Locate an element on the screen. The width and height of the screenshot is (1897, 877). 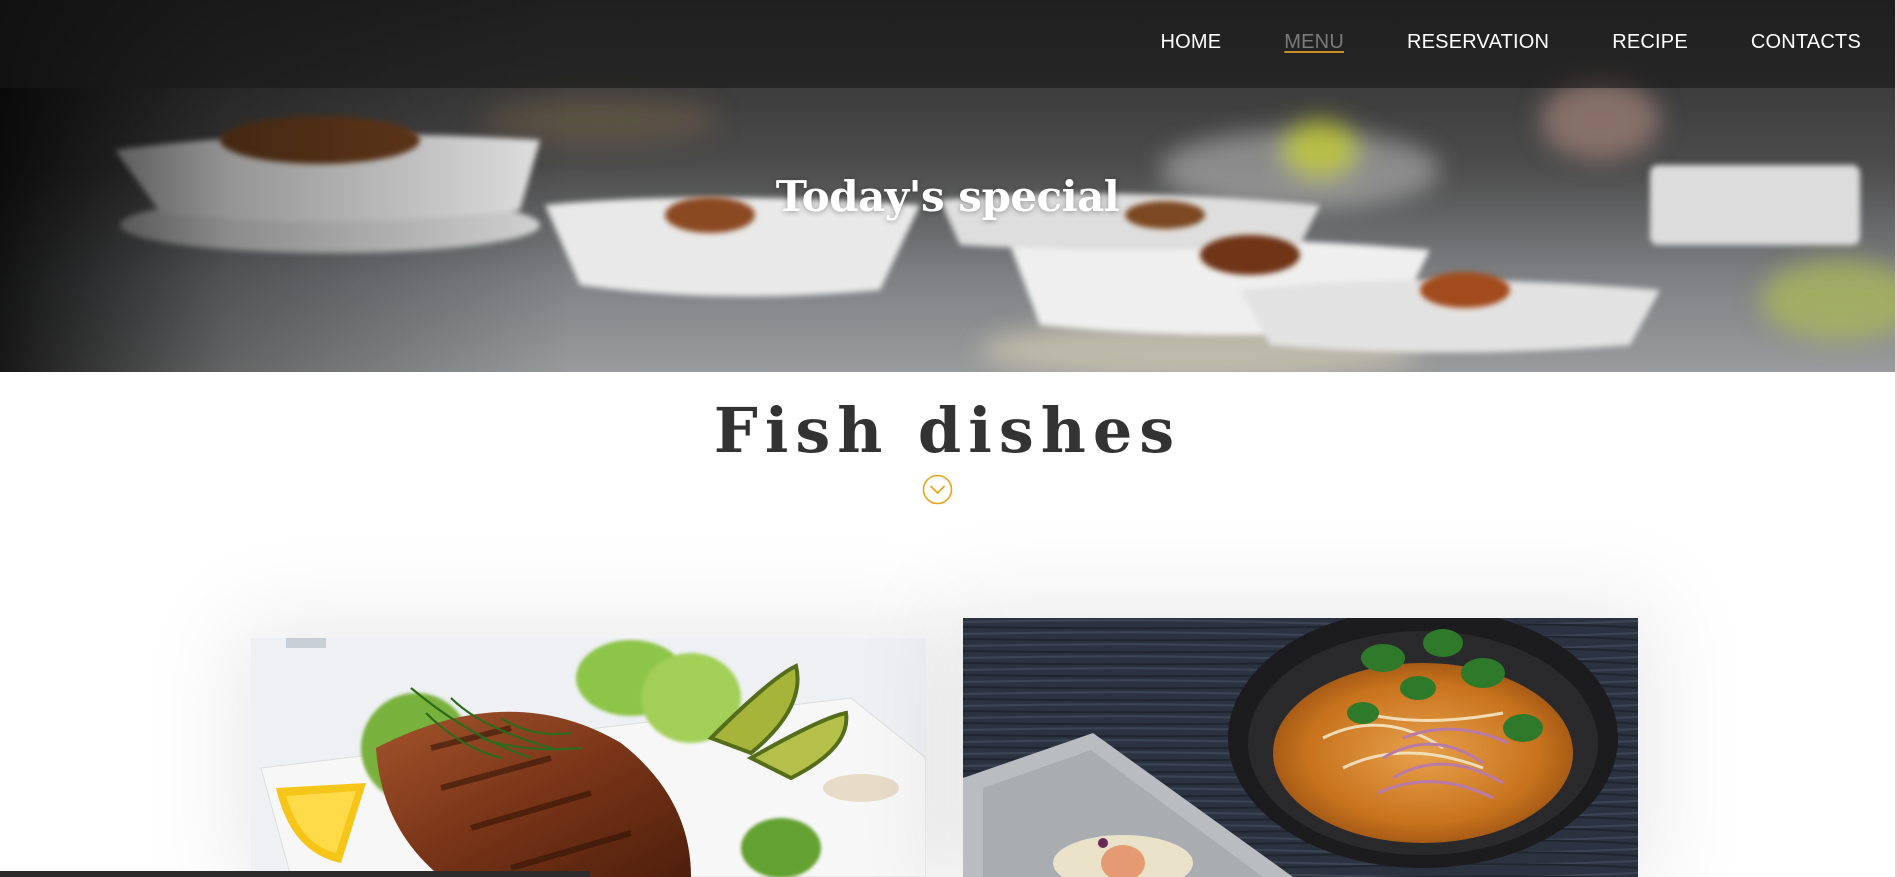
bottom-bar is located at coordinates (295, 874).